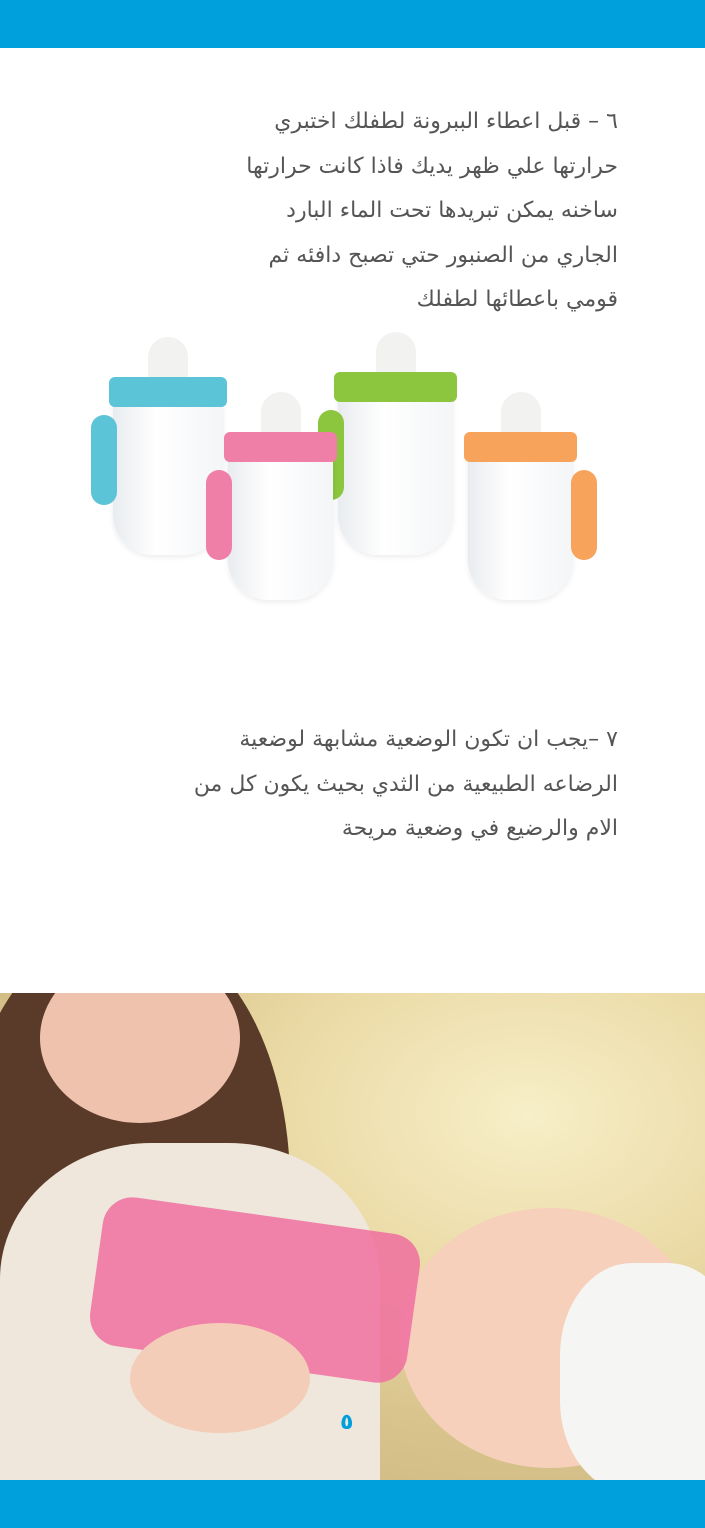  What do you see at coordinates (352, 24) in the screenshot?
I see `top-banner` at bounding box center [352, 24].